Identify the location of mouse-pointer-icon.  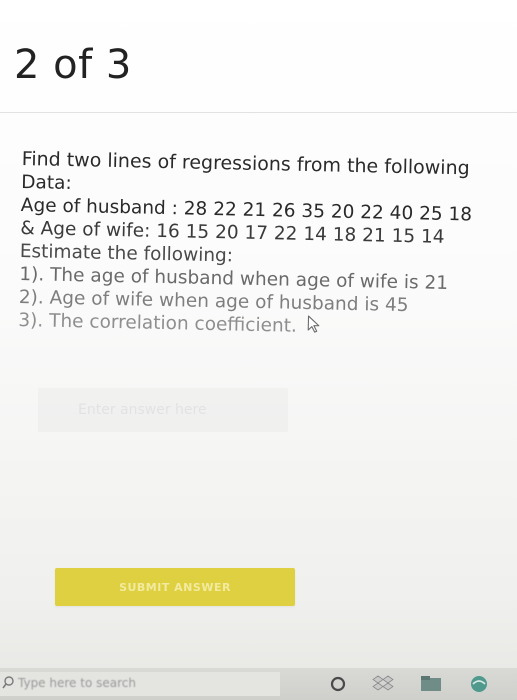
(314, 327).